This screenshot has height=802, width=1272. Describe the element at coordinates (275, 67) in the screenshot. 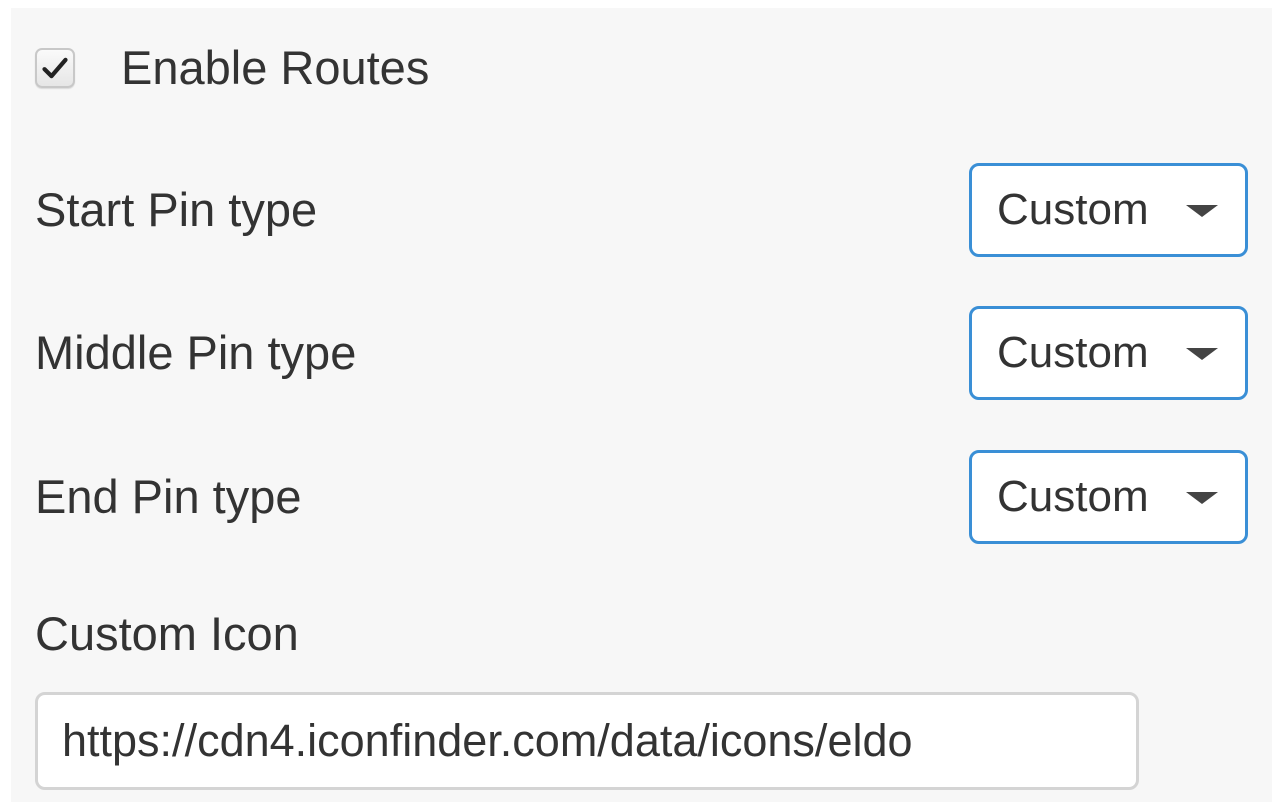

I see `enable-routes-label: Enable Routes` at that location.